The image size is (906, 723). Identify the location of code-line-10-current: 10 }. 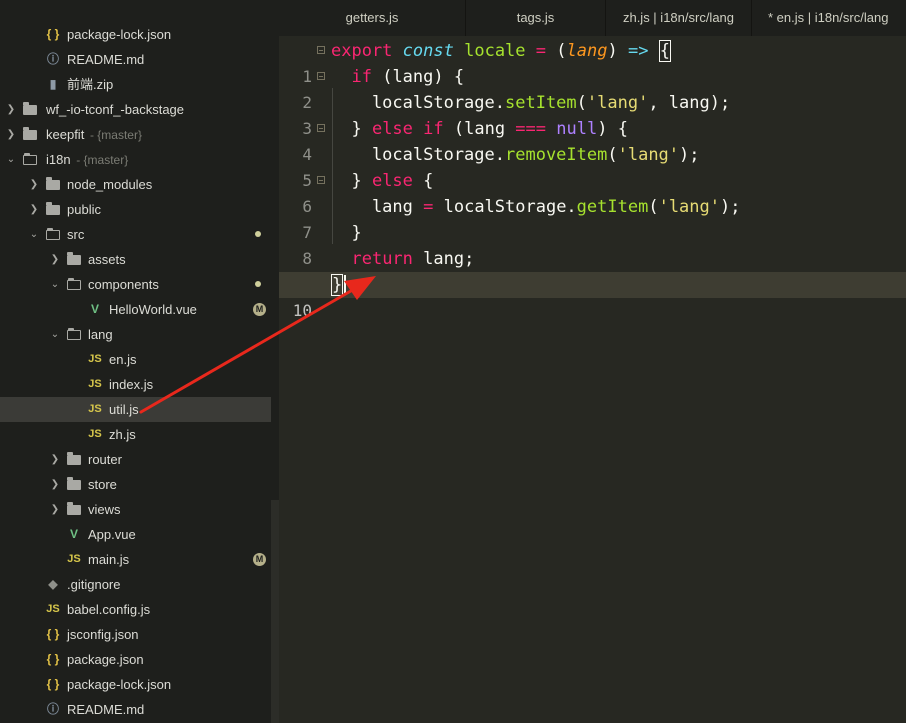
(592, 296).